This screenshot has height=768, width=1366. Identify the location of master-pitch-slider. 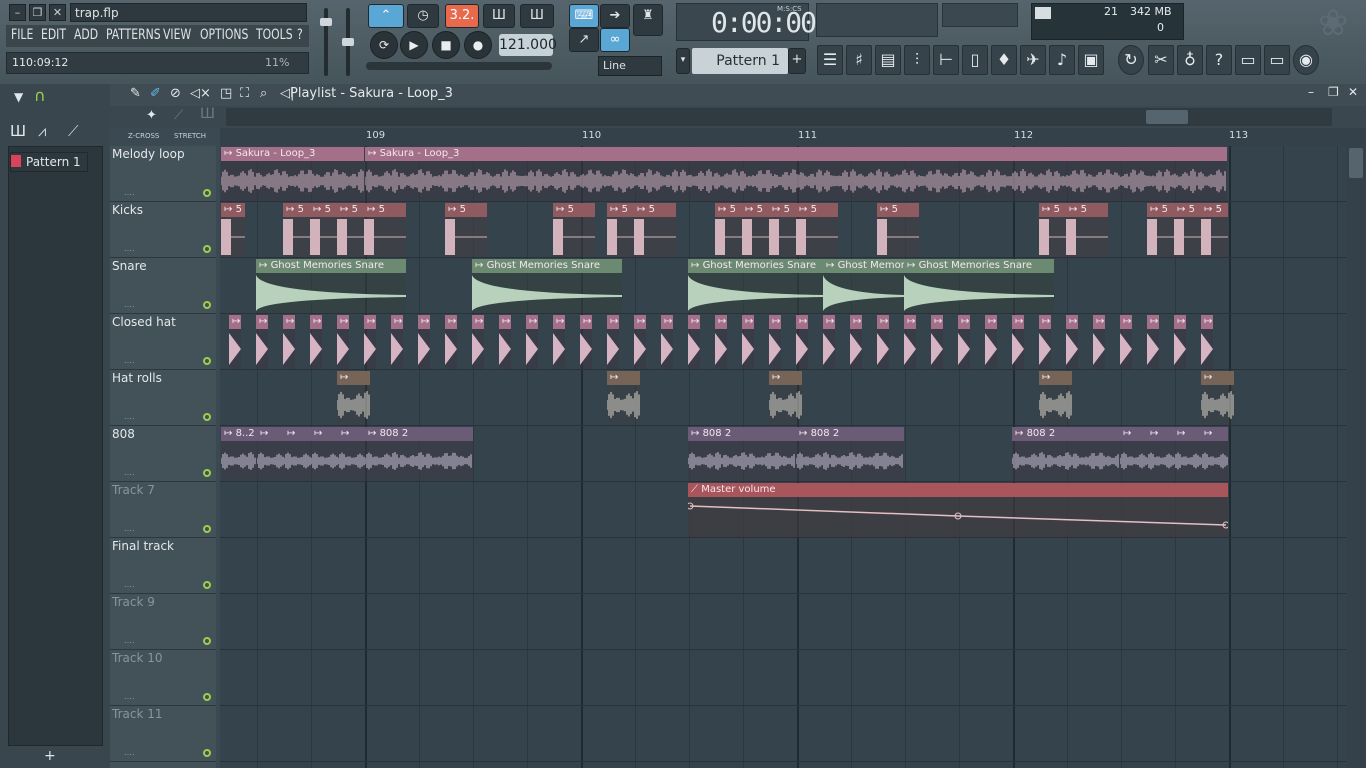
(348, 42).